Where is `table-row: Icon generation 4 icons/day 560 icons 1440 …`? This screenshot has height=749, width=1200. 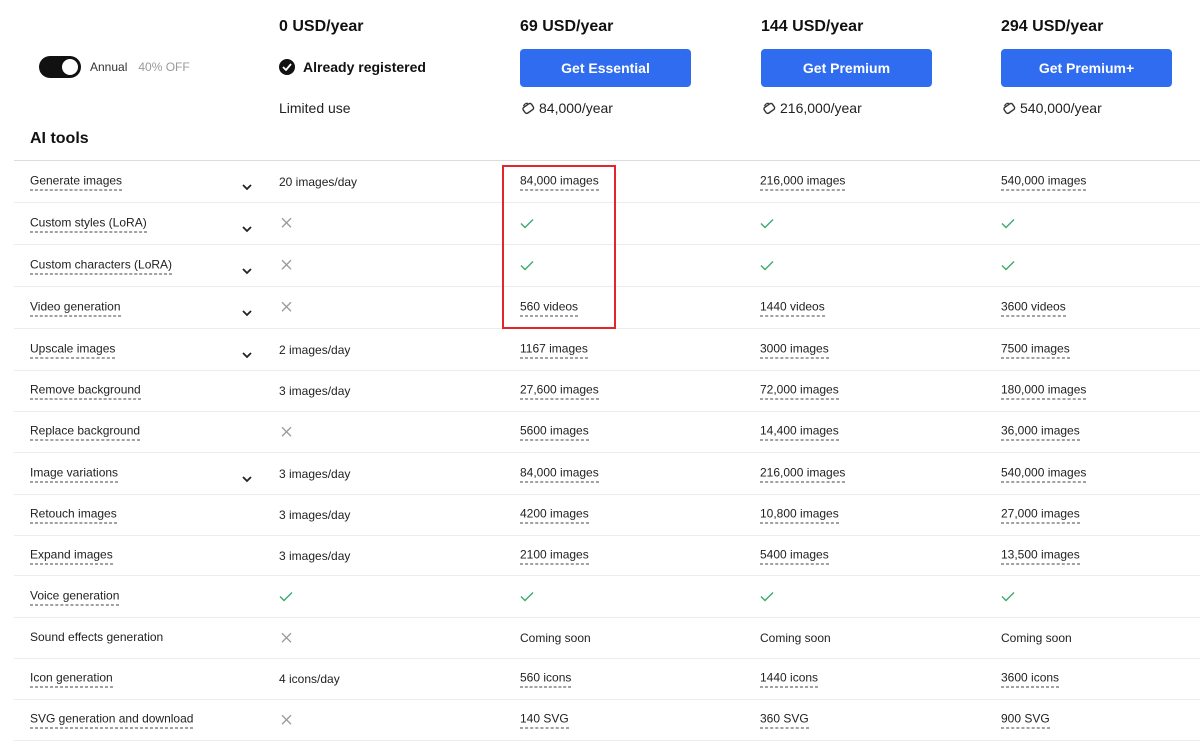
table-row: Icon generation 4 icons/day 560 icons 1440 … is located at coordinates (607, 679).